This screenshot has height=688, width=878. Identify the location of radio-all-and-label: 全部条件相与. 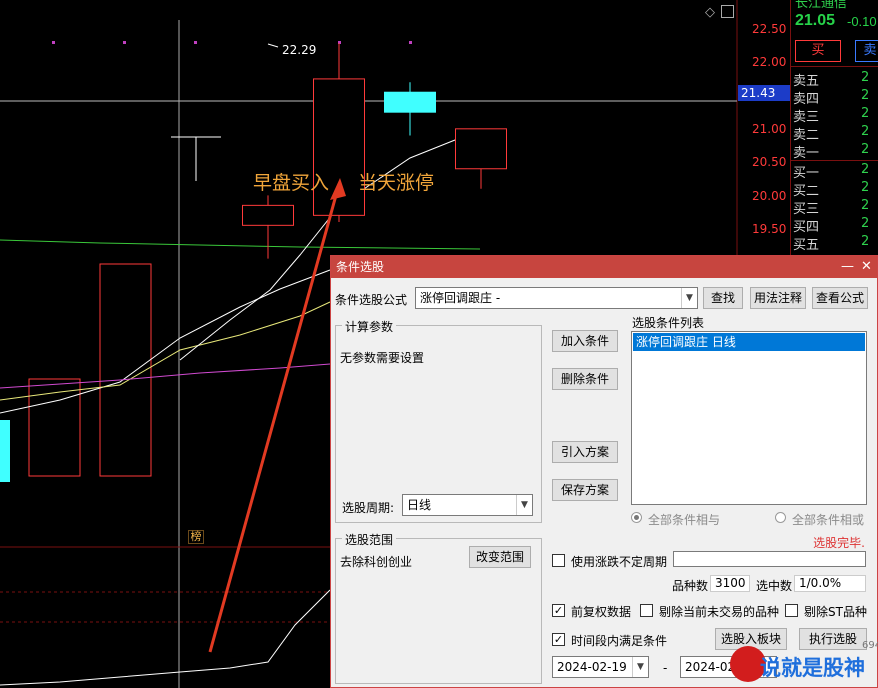
(684, 520).